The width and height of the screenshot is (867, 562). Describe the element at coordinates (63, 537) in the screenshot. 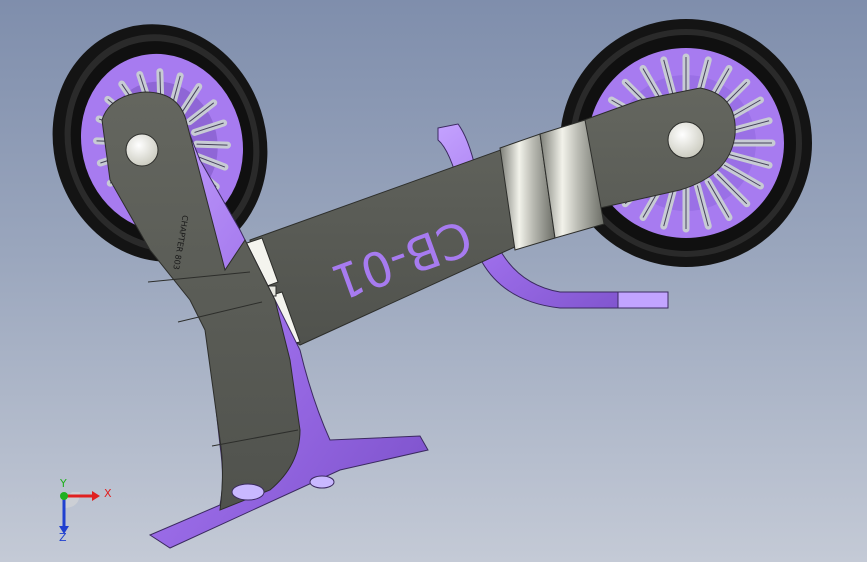

I see `axis-label-z: Z` at that location.